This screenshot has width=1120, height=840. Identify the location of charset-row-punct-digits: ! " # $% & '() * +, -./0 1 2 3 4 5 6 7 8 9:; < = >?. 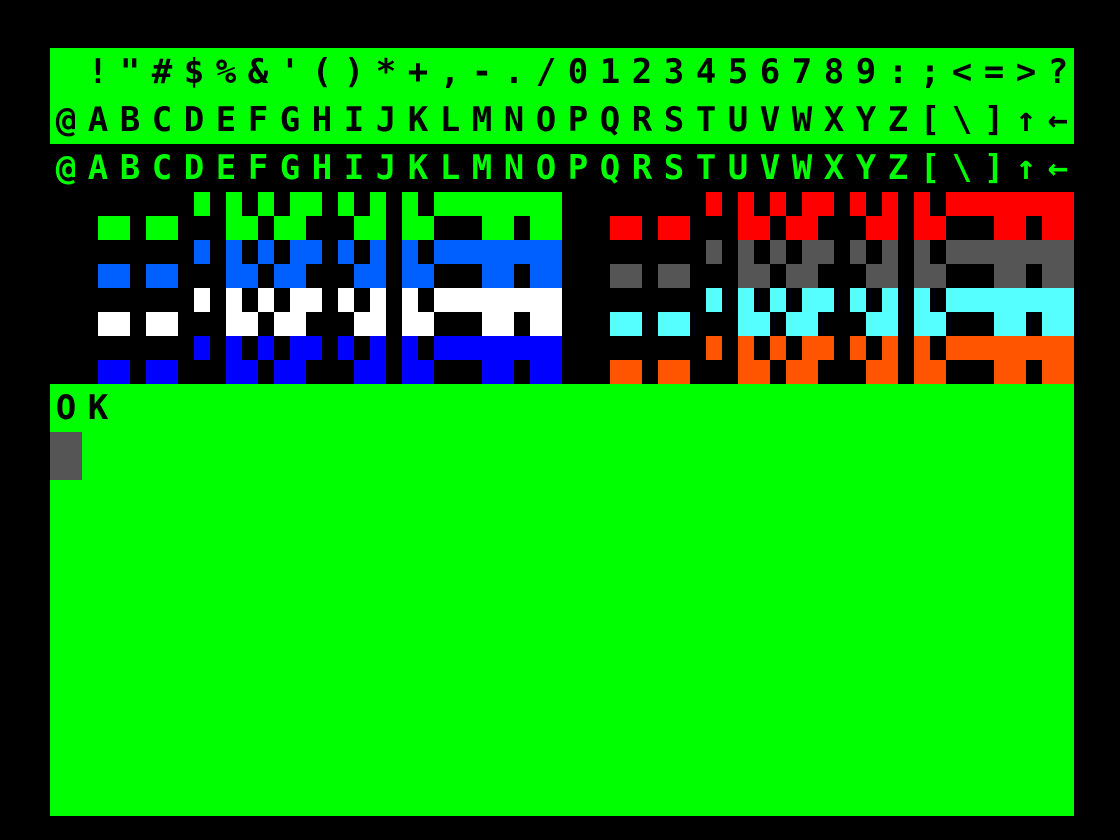
(562, 72).